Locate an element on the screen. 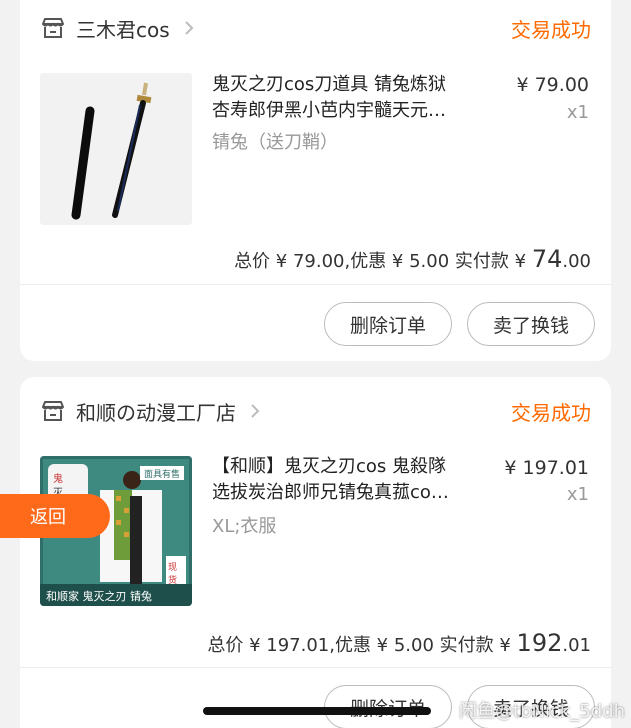  resell-button: 卖了换钱 is located at coordinates (531, 324).